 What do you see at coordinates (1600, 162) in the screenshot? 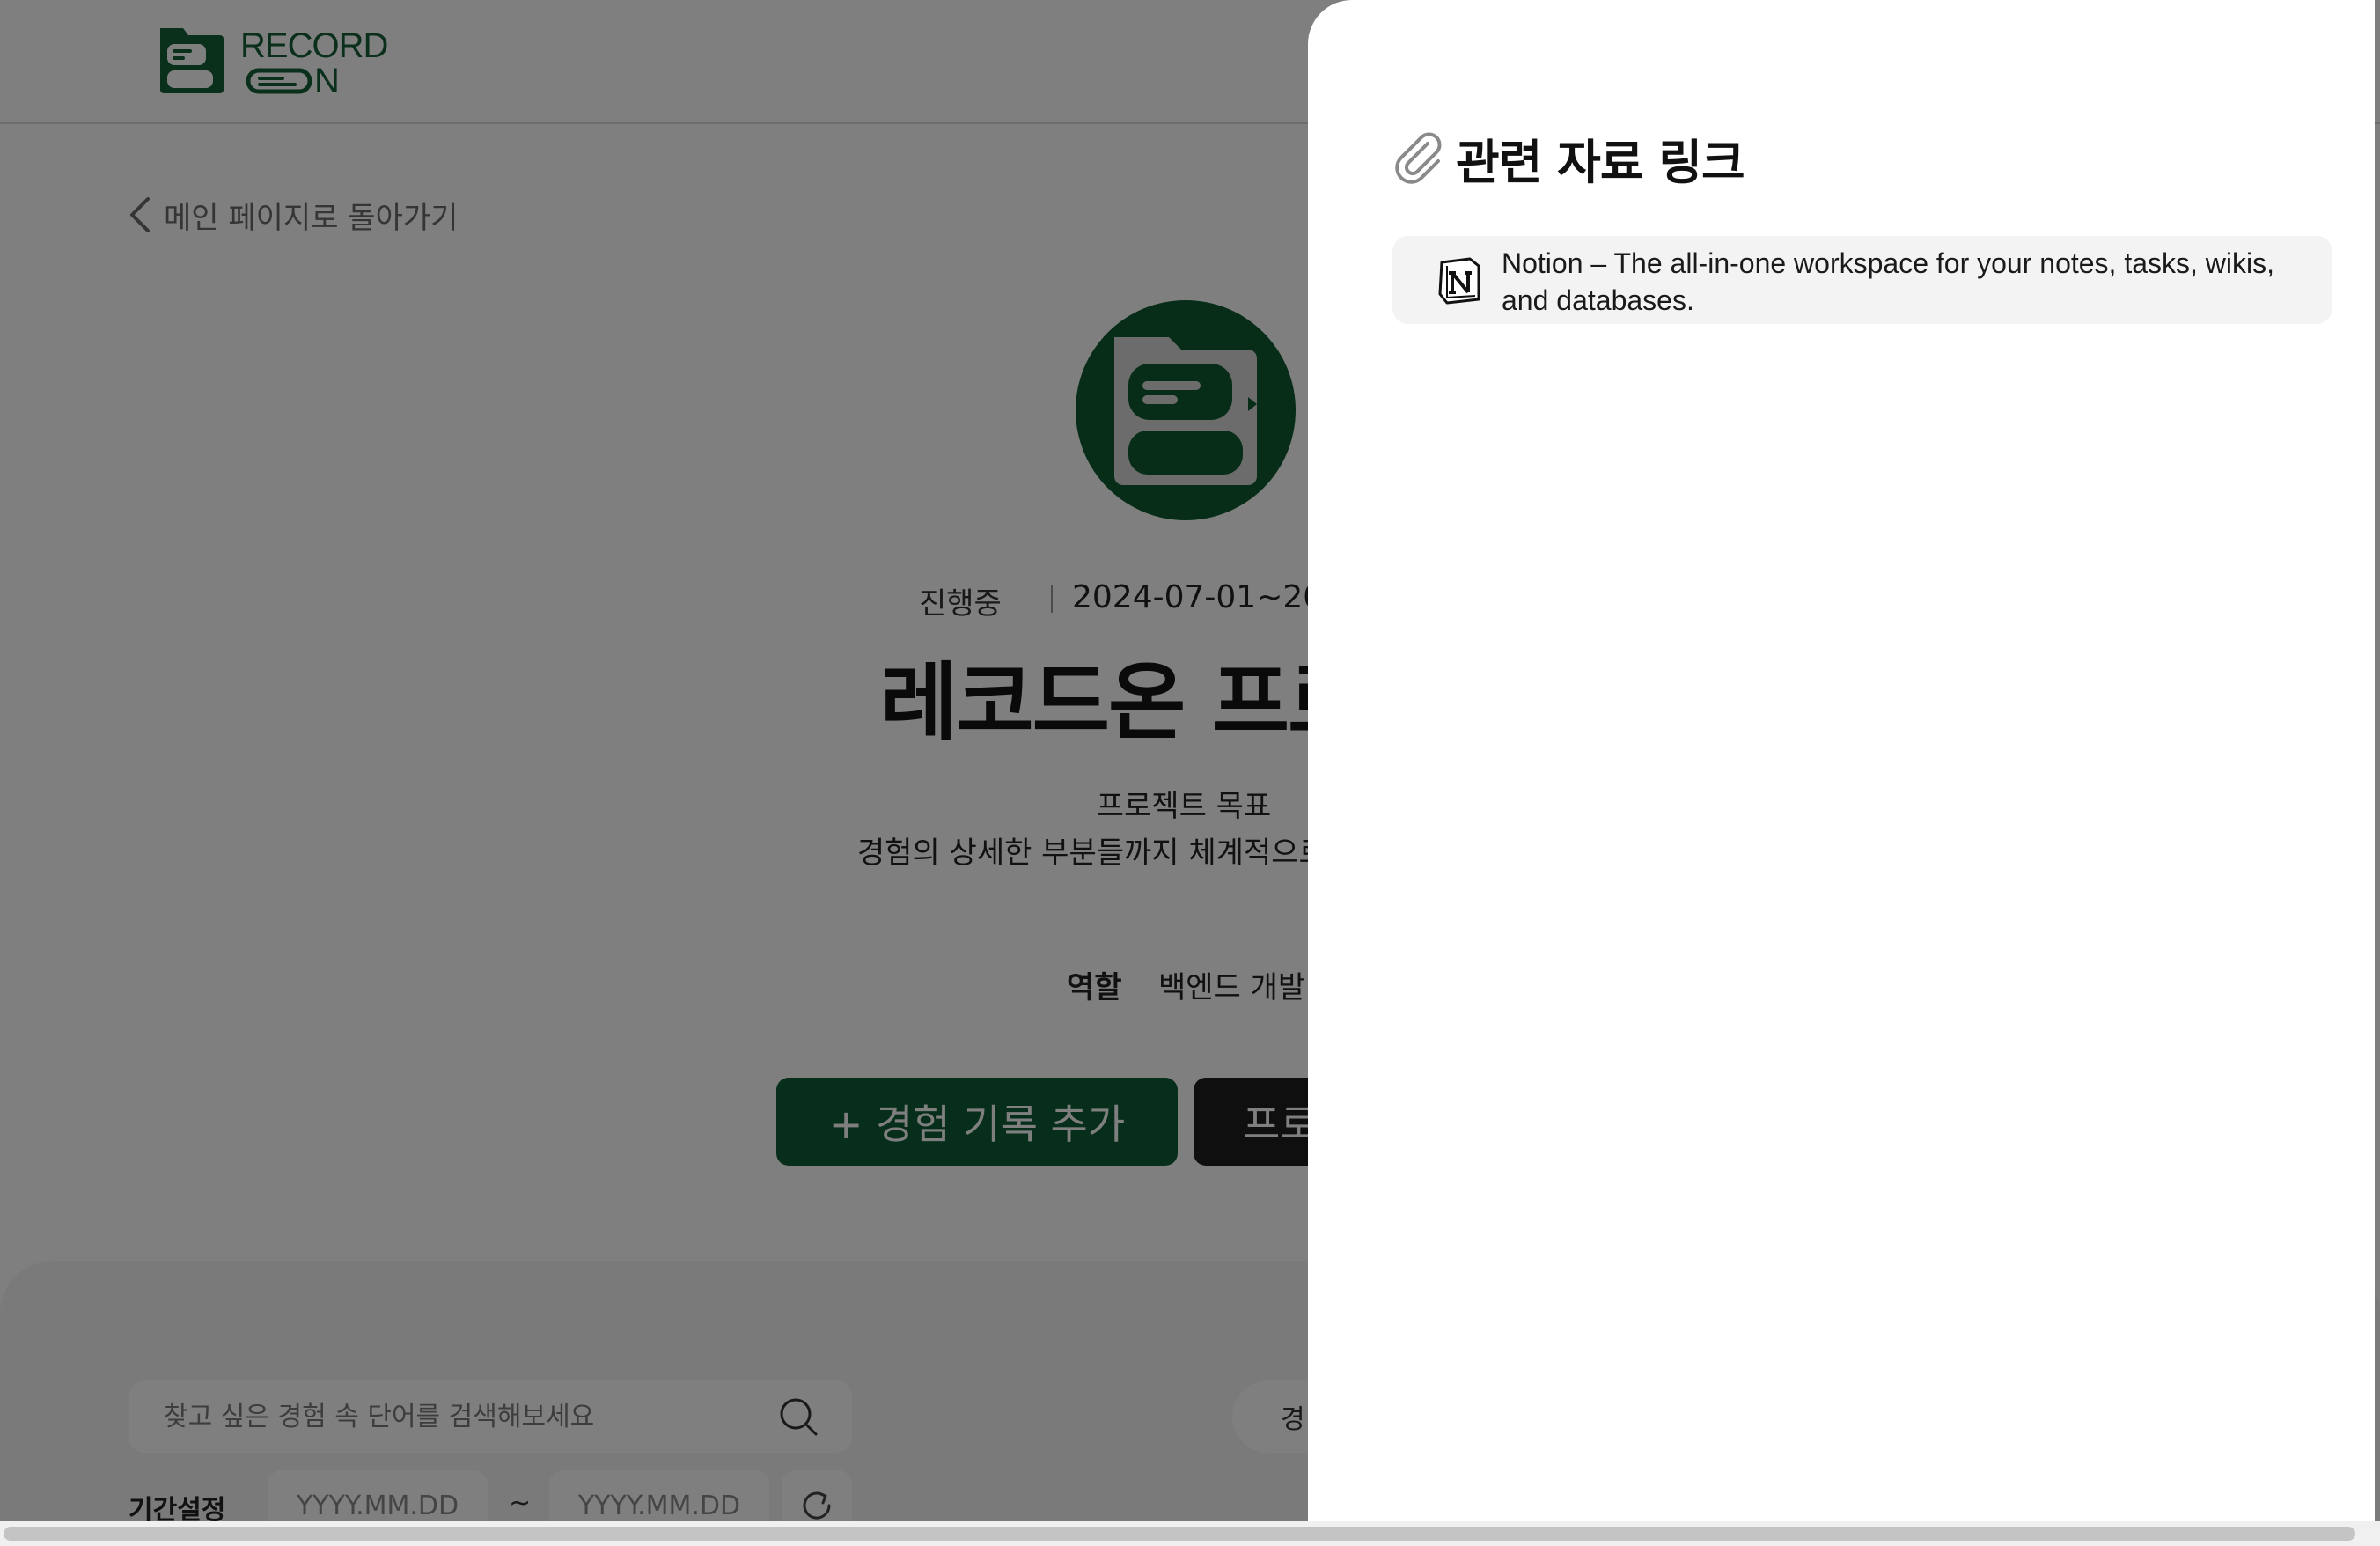
I see `panel-title-text: 관련 자료 링크` at bounding box center [1600, 162].